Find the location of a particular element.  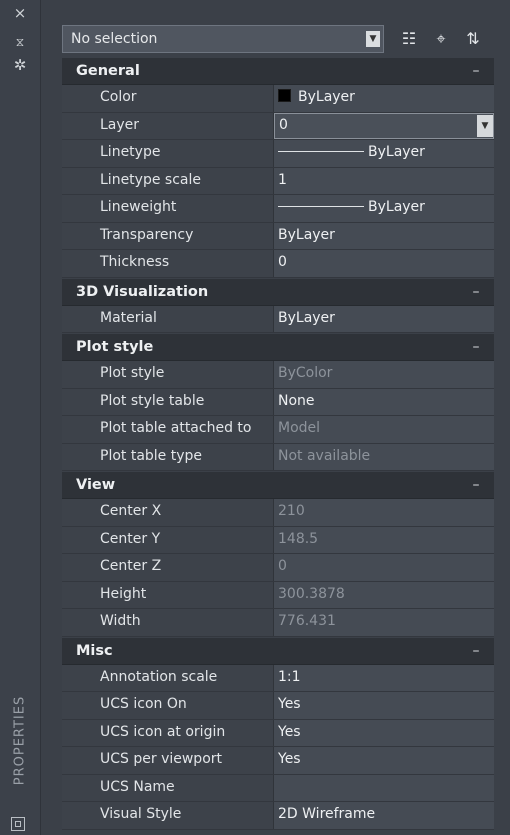

property-value: 300.3878 is located at coordinates (384, 594).